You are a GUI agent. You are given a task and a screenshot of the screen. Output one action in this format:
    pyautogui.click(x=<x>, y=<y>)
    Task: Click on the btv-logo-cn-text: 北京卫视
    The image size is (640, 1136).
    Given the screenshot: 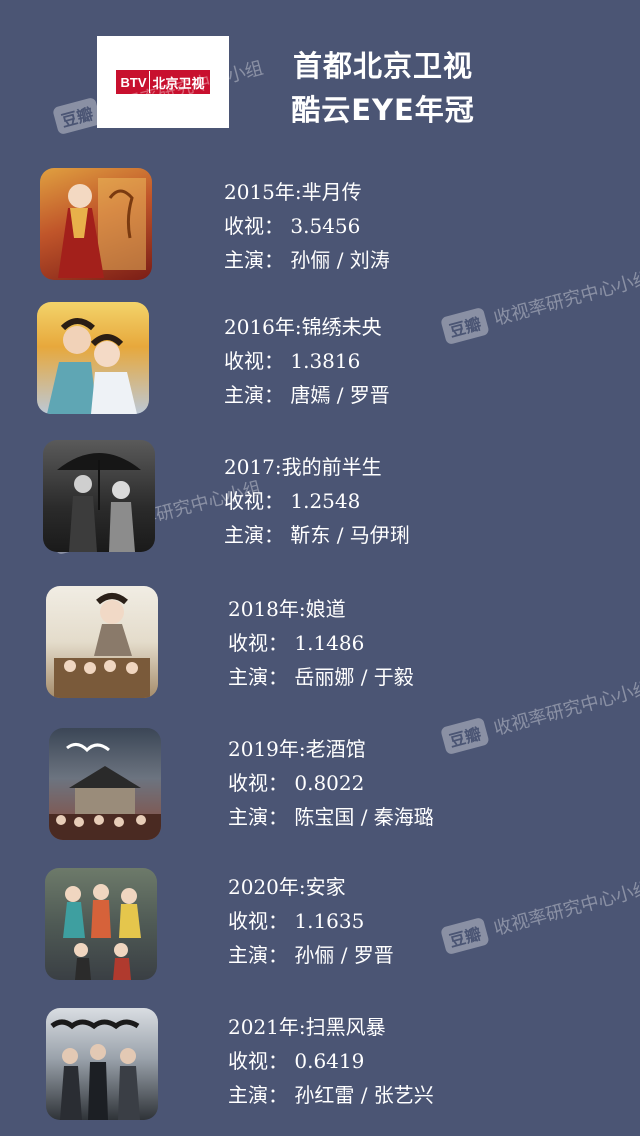 What is the action you would take?
    pyautogui.click(x=179, y=82)
    